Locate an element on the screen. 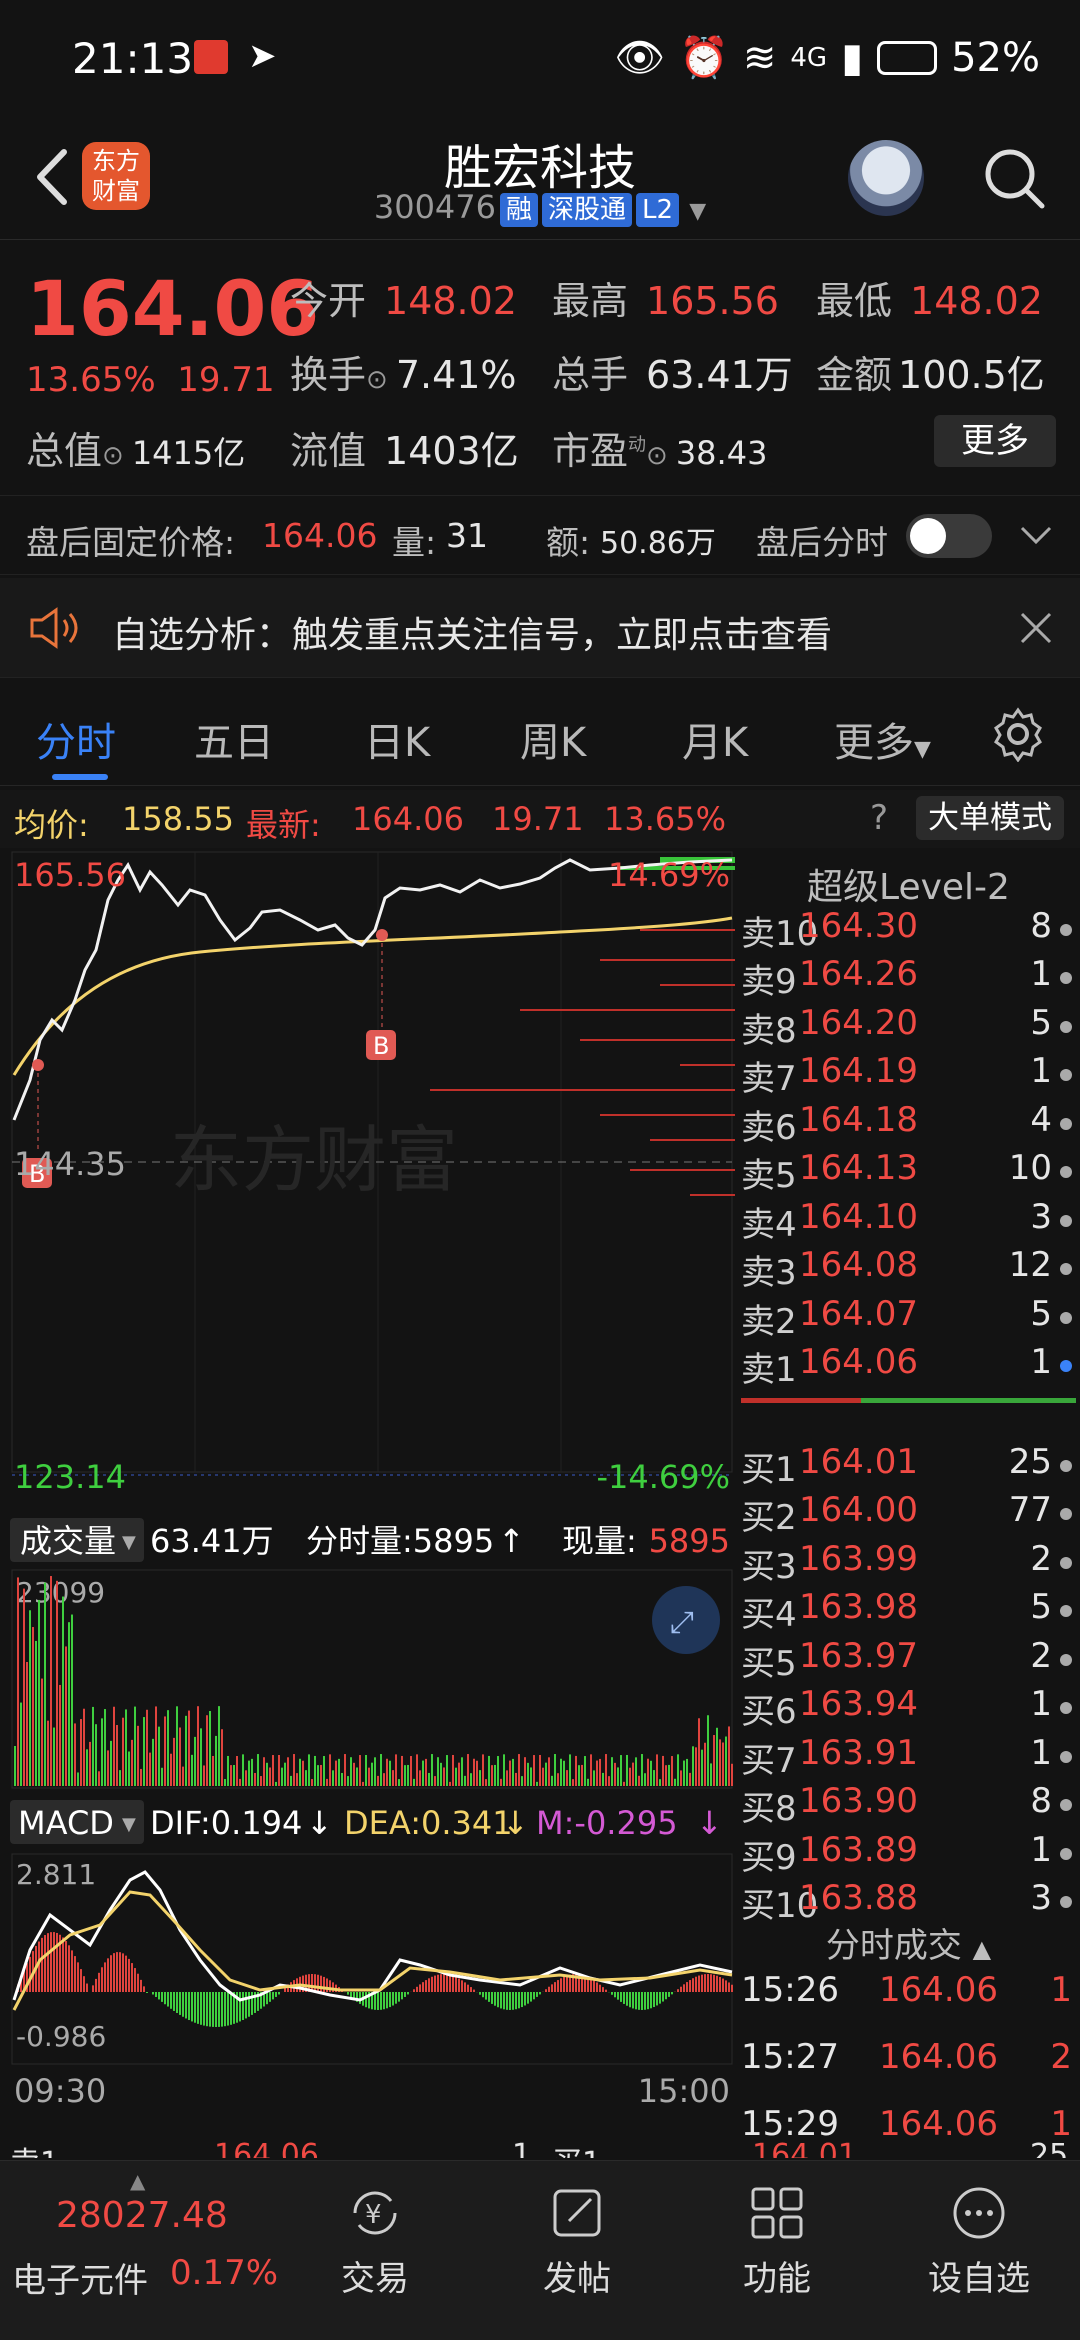  ask-row: 卖8 164.20 5 is located at coordinates (908, 1027).